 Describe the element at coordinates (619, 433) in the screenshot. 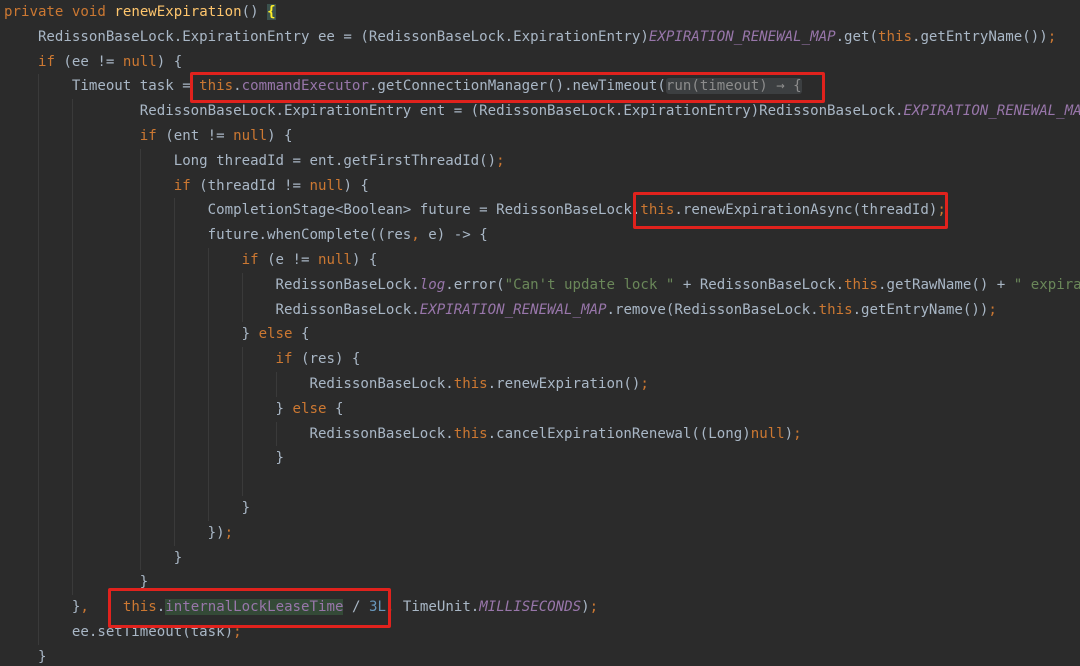

I see `code-text: .cancelExpirationRenewal((Long)` at that location.